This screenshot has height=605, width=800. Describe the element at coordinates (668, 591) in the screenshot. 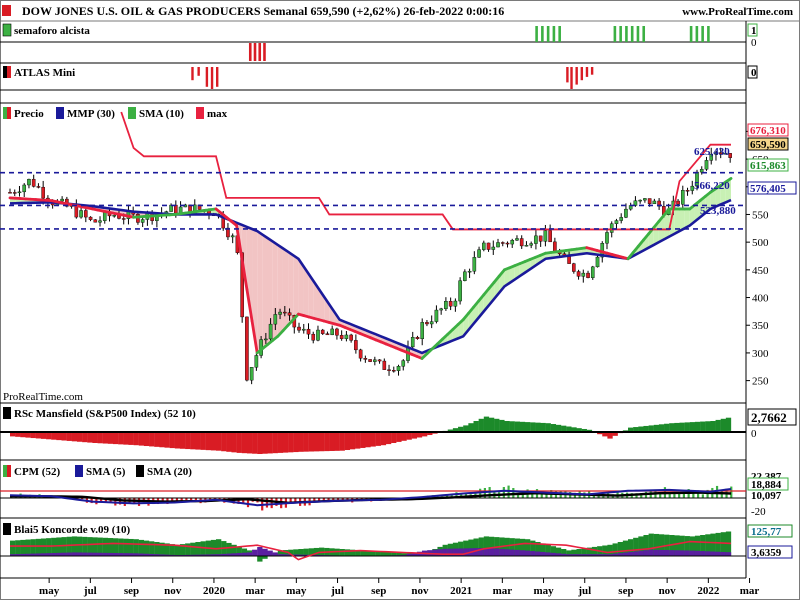

I see `x-tick-label: nov` at that location.